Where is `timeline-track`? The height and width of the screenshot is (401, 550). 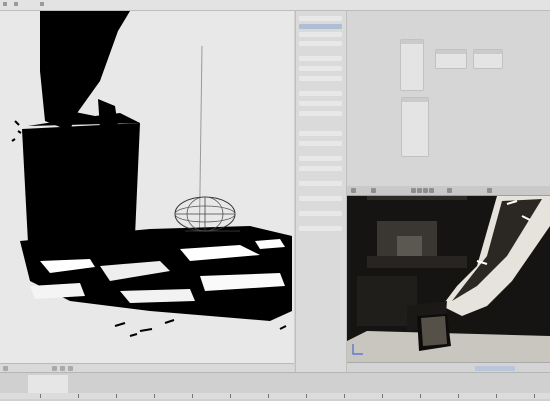
timeline-track is located at coordinates (275, 396).